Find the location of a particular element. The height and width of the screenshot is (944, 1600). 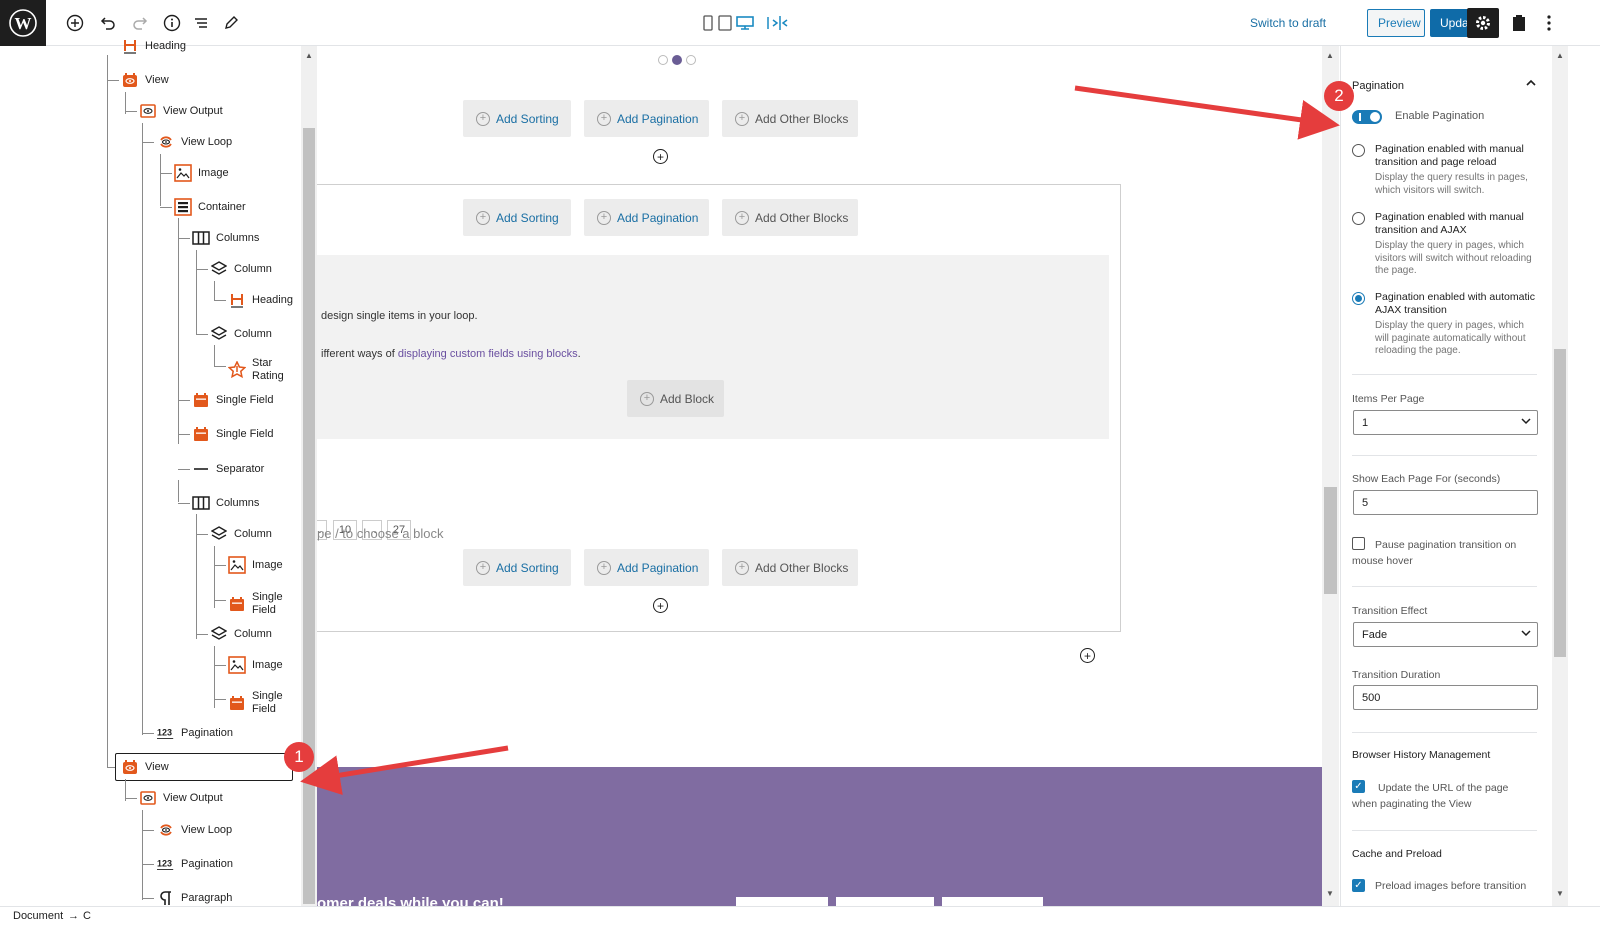

list-view-item-label: Column is located at coordinates (253, 534).